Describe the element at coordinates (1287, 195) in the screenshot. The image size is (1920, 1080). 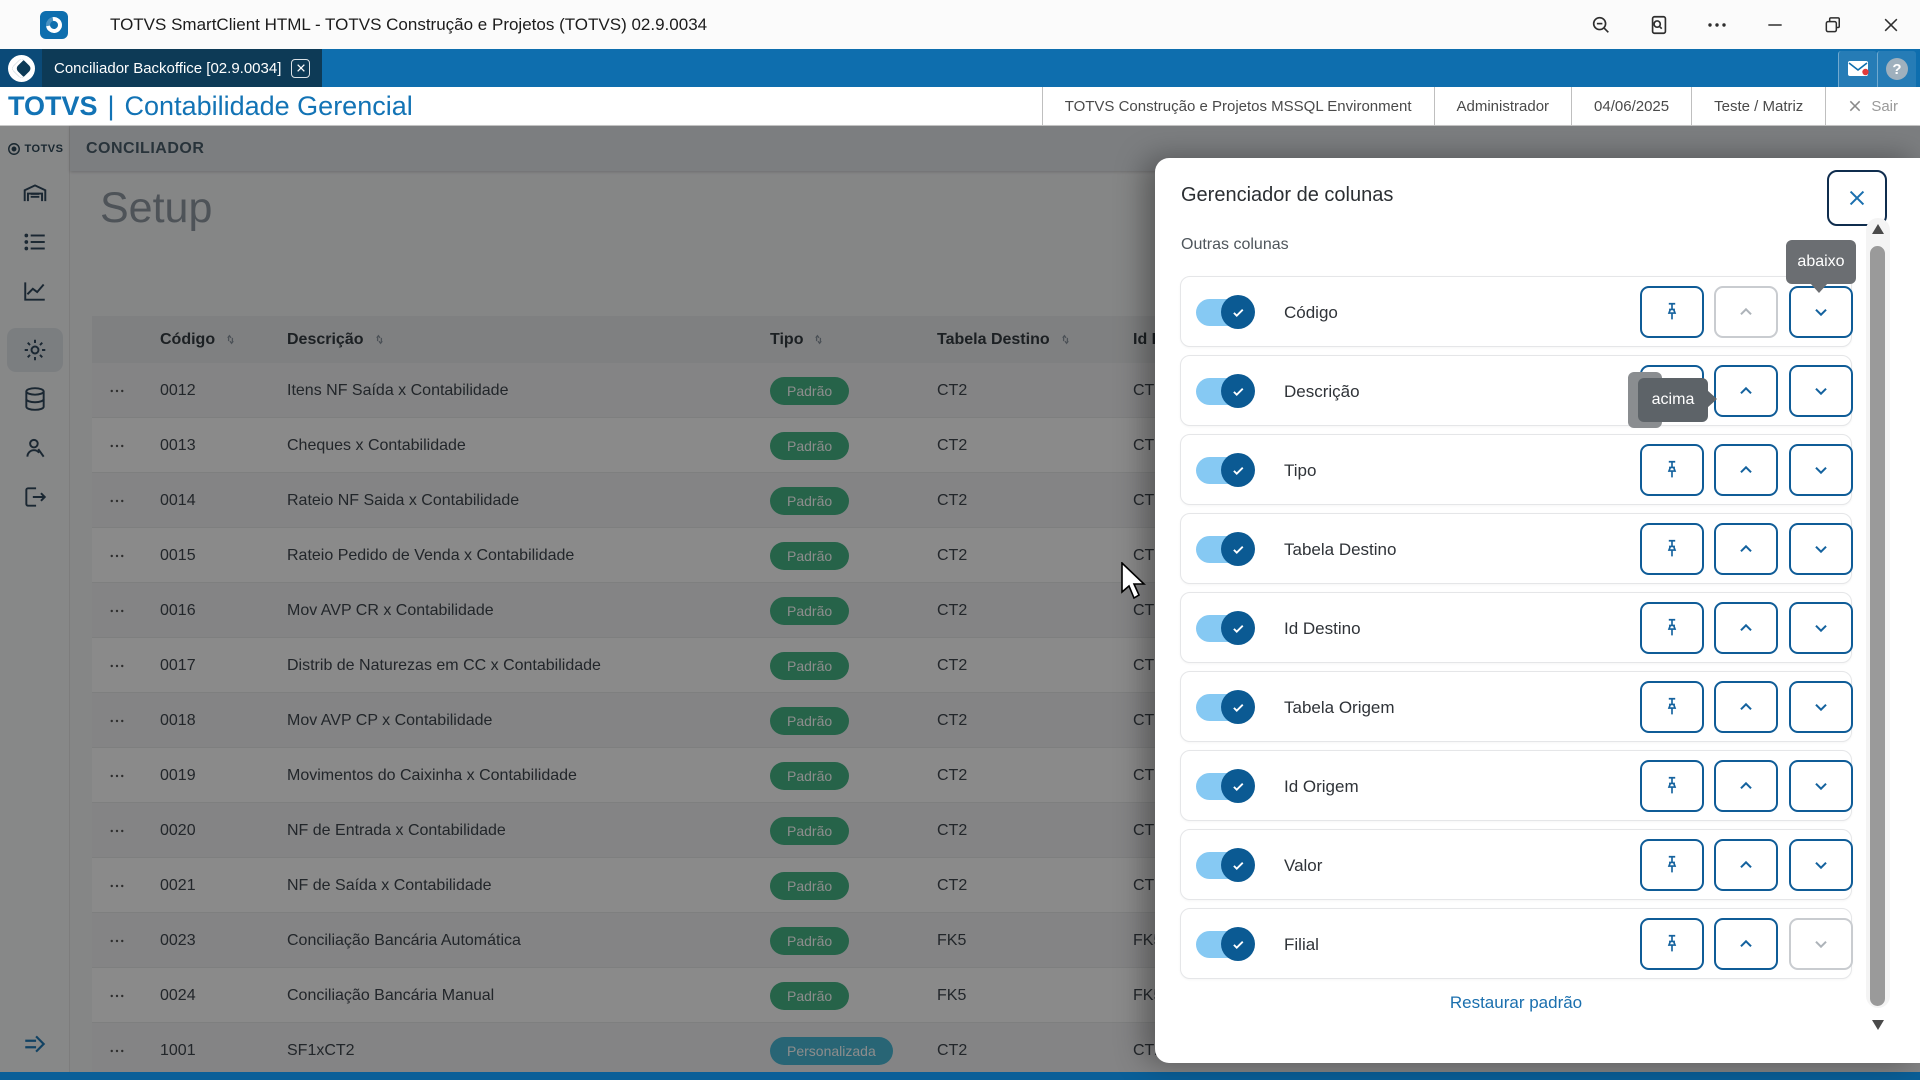
I see `panel-title: Gerenciador de colunas` at that location.